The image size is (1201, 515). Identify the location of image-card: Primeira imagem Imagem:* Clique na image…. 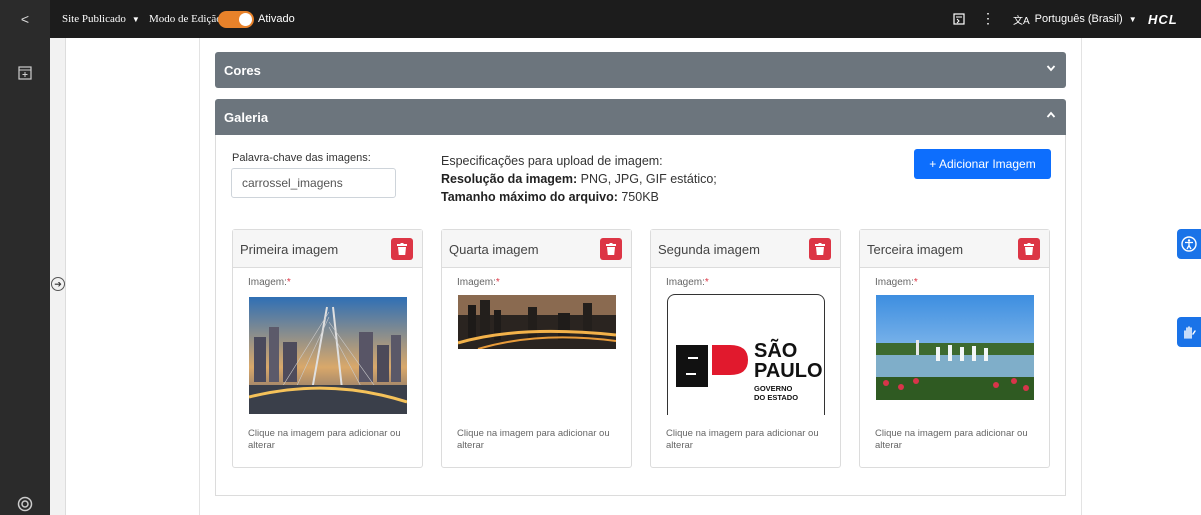
(327, 348).